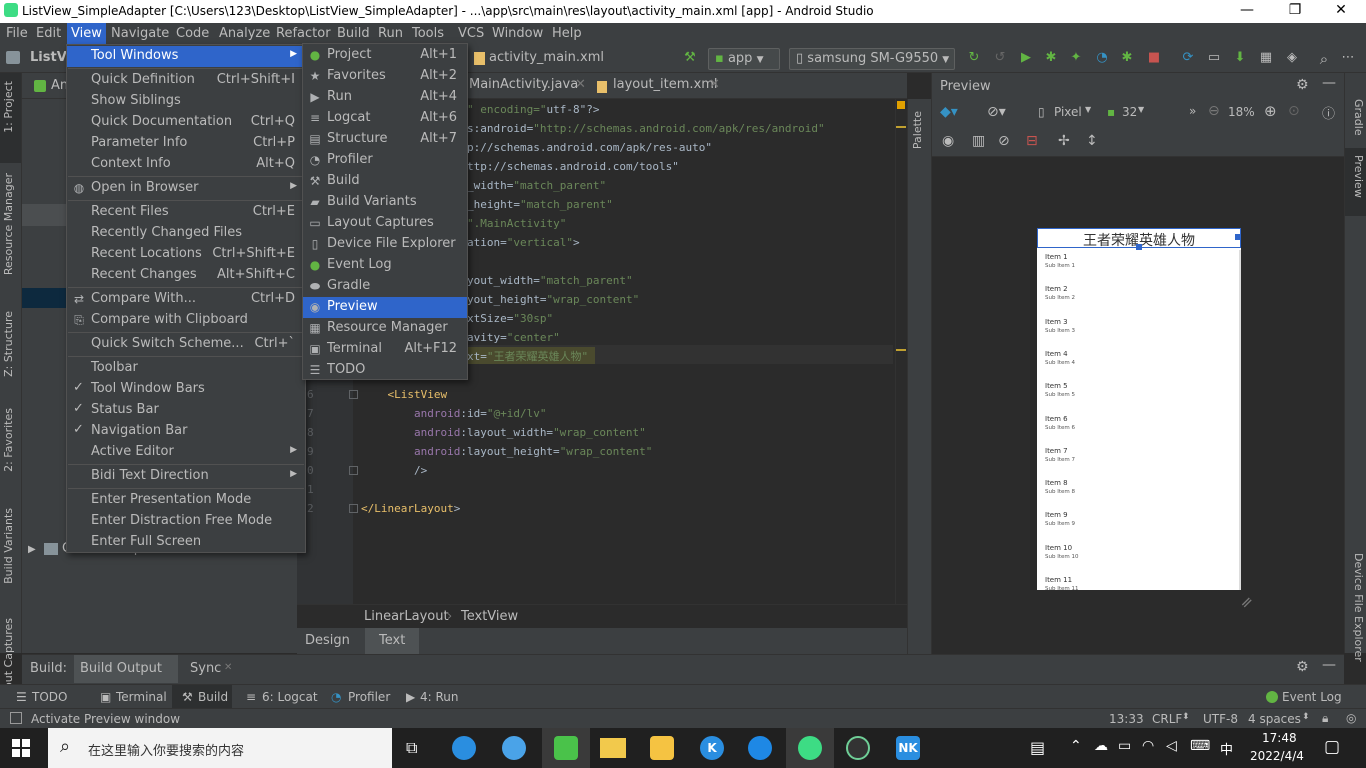  What do you see at coordinates (1076, 746) in the screenshot?
I see `chevron-up-icon: ⌃` at bounding box center [1076, 746].